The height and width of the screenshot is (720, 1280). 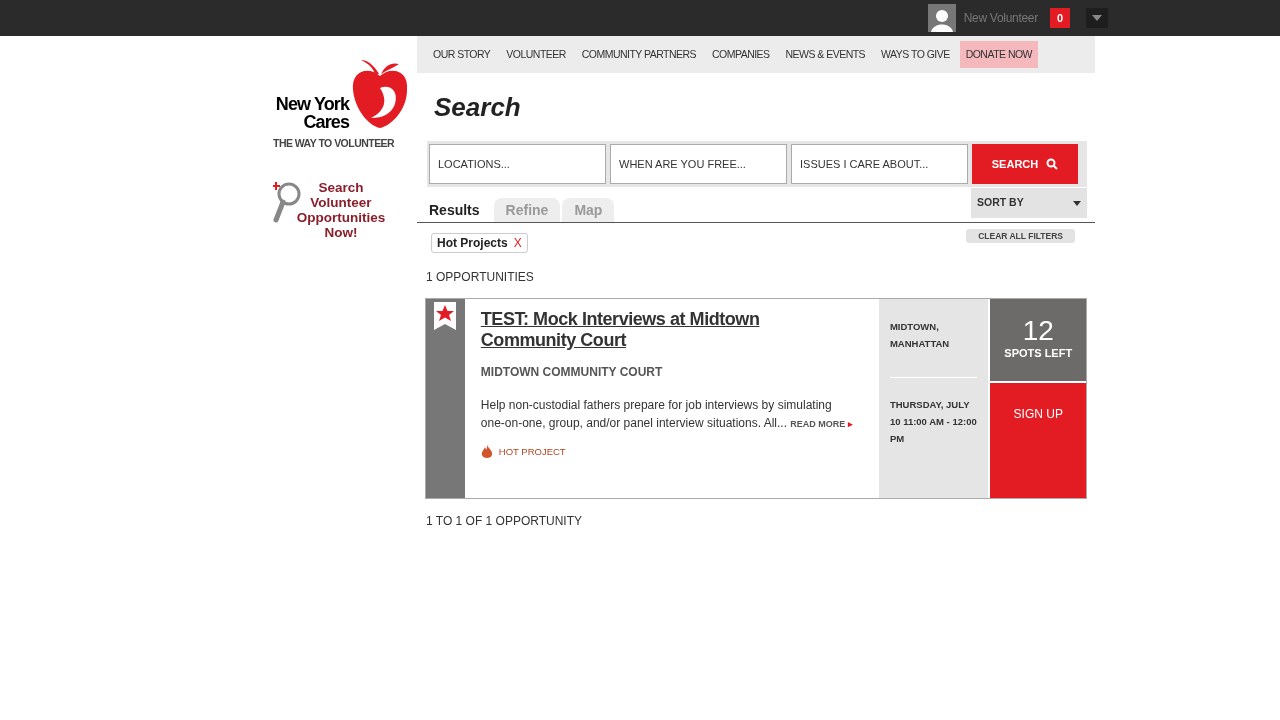 What do you see at coordinates (505, 521) in the screenshot?
I see `pagination-summary: 1 TO 1 OF 1 OPPORTUNITY` at bounding box center [505, 521].